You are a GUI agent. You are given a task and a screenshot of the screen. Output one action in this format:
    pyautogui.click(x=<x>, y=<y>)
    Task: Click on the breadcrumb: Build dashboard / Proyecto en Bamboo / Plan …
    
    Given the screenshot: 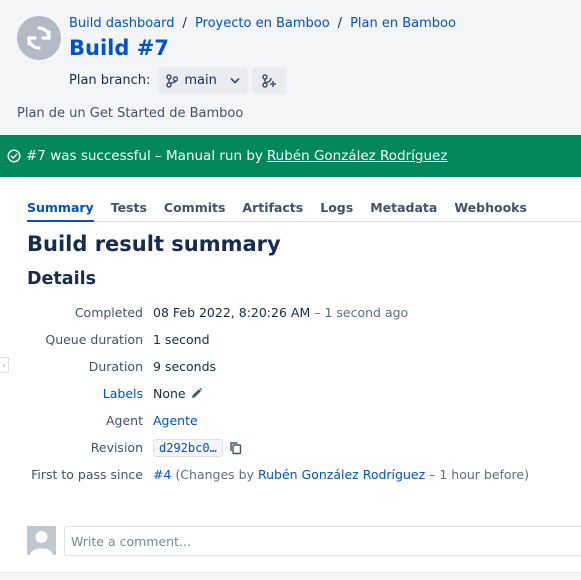 What is the action you would take?
    pyautogui.click(x=262, y=23)
    